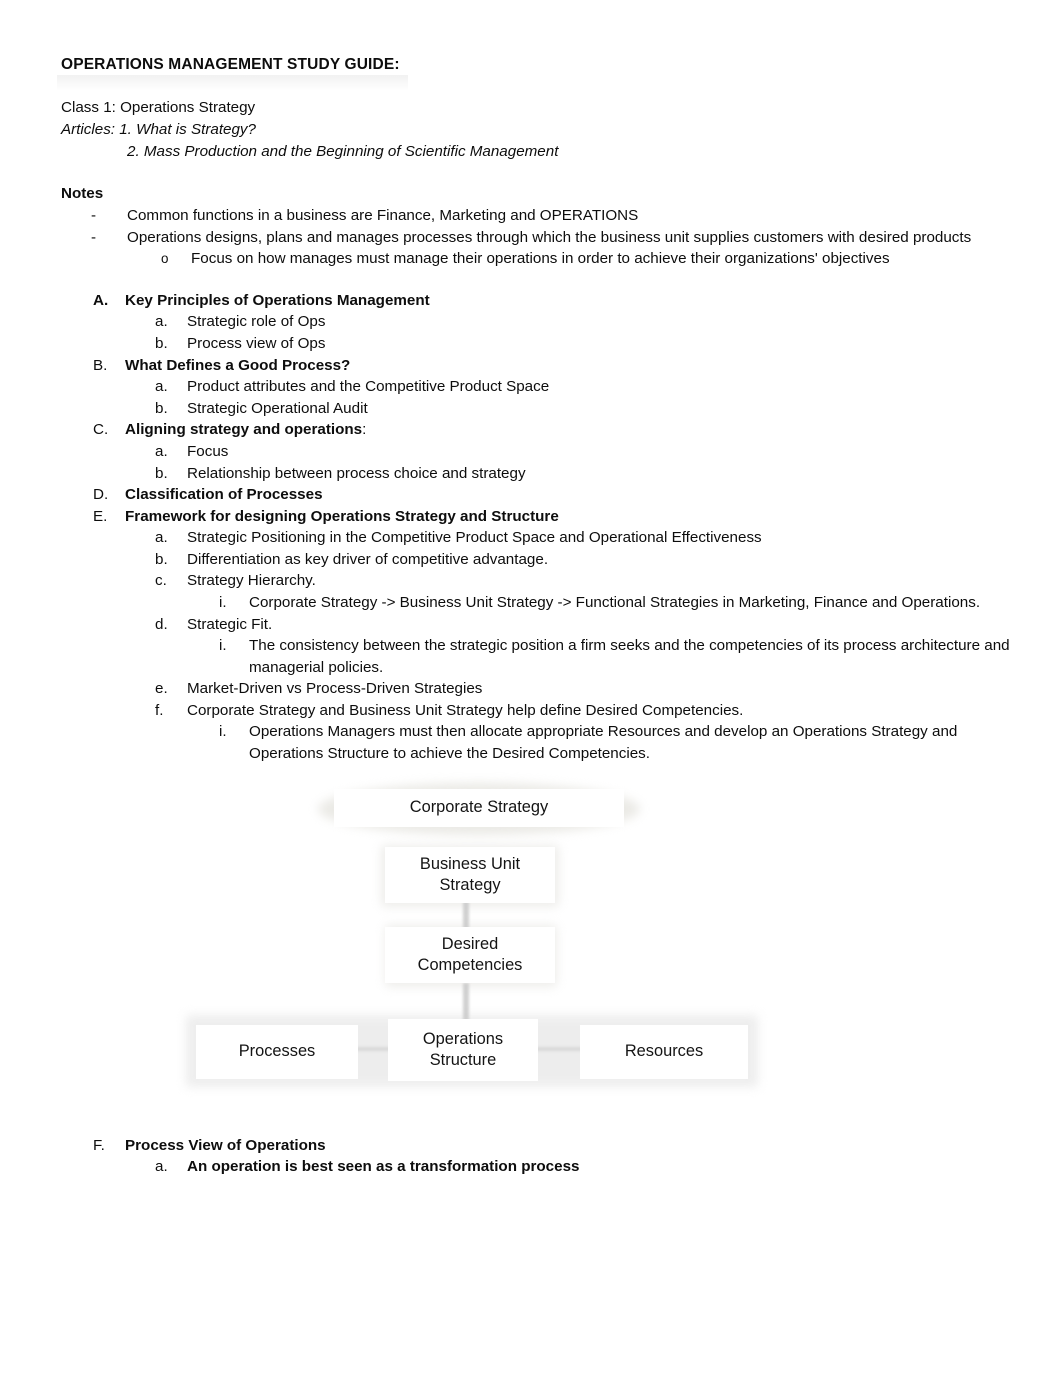 The height and width of the screenshot is (1377, 1062). What do you see at coordinates (101, 430) in the screenshot?
I see `outline-marker: C.` at bounding box center [101, 430].